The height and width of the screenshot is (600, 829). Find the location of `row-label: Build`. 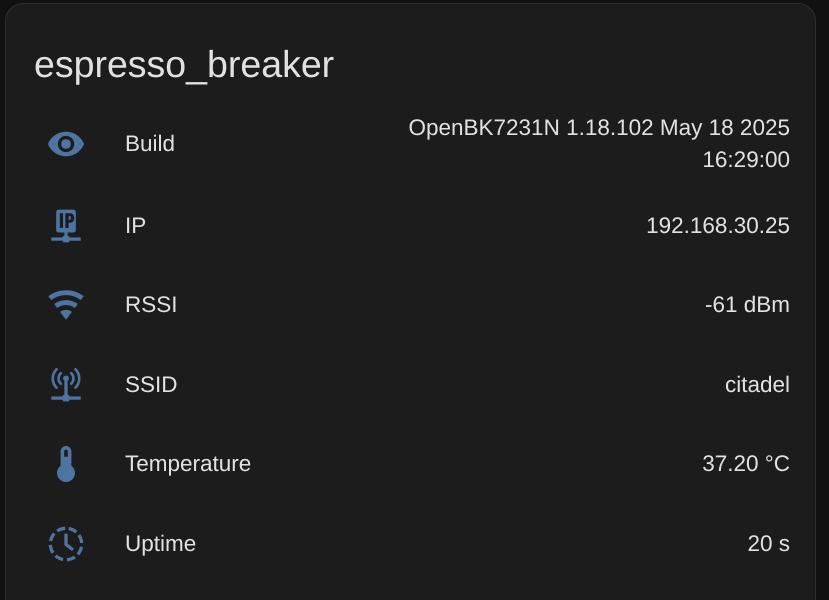

row-label: Build is located at coordinates (150, 144).